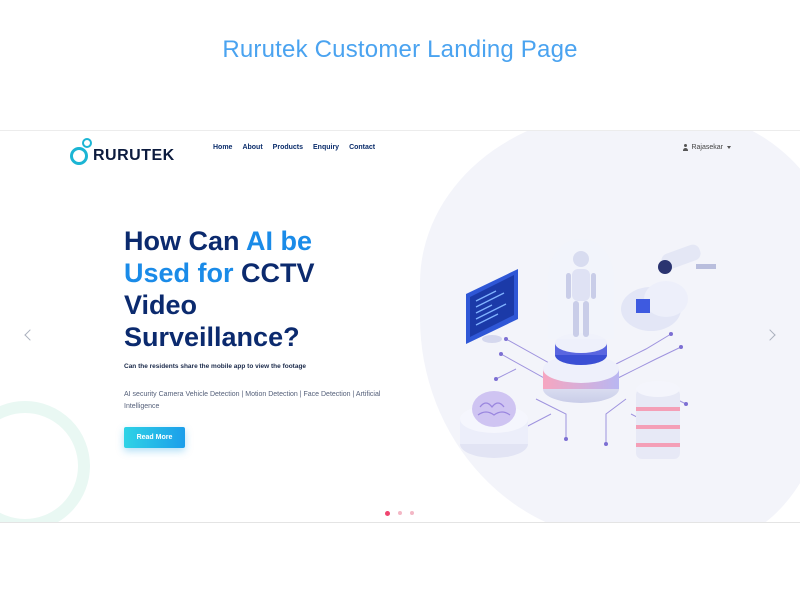  Describe the element at coordinates (185, 241) in the screenshot. I see `headline-part1: How Can` at that location.